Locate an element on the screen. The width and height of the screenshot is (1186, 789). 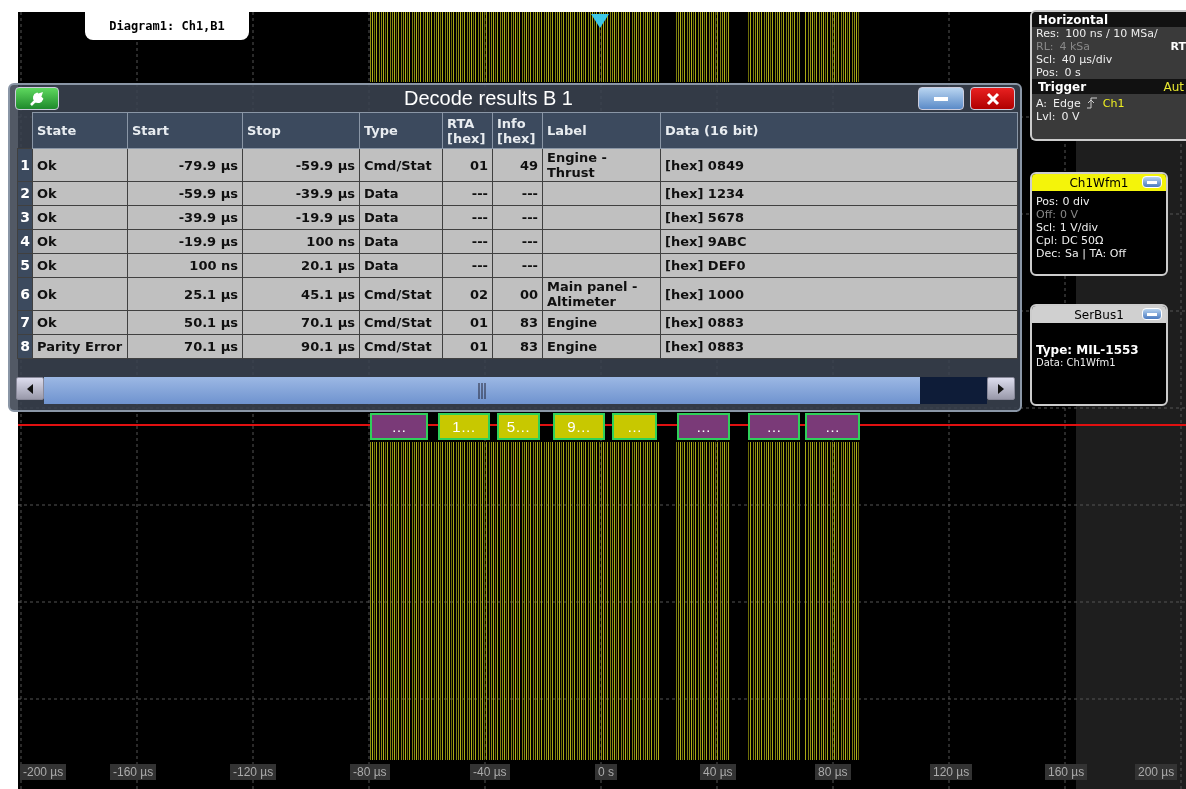
axis-tick-label: 0 s is located at coordinates (606, 772).